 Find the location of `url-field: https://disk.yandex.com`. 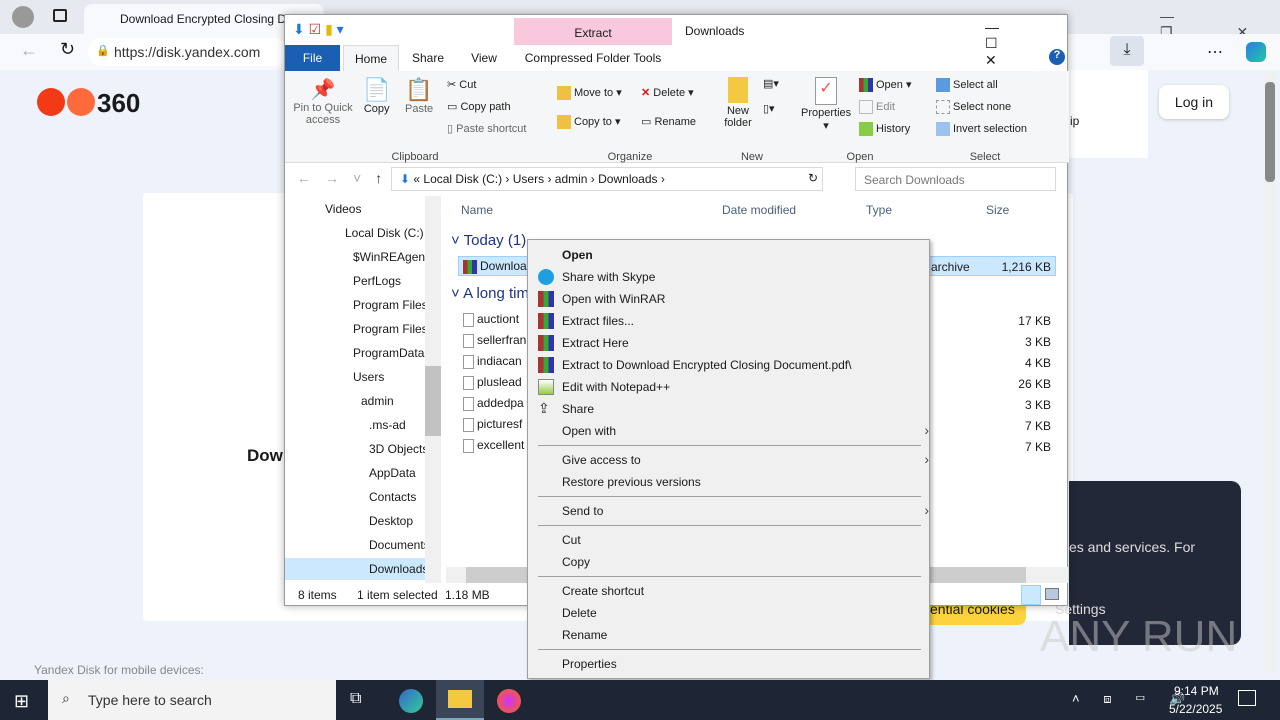

url-field: https://disk.yandex.com is located at coordinates (188, 52).